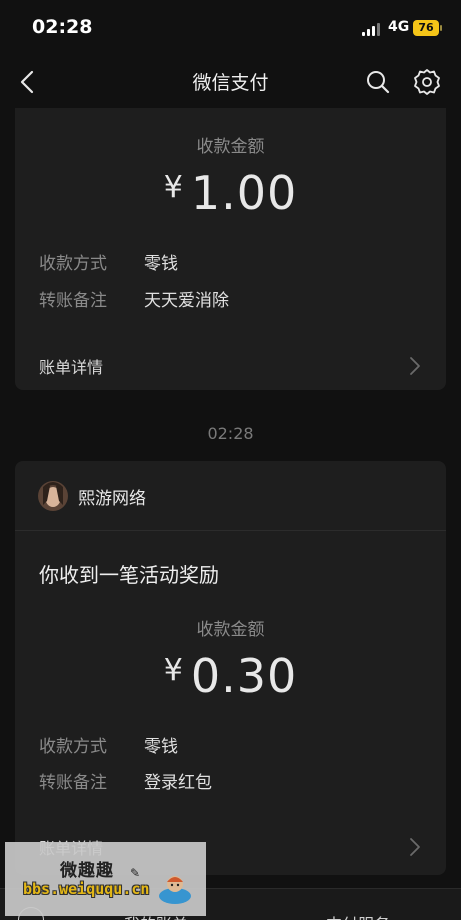 The image size is (461, 920). Describe the element at coordinates (358, 915) in the screenshot. I see `tab-payment-services: 支付服务` at that location.